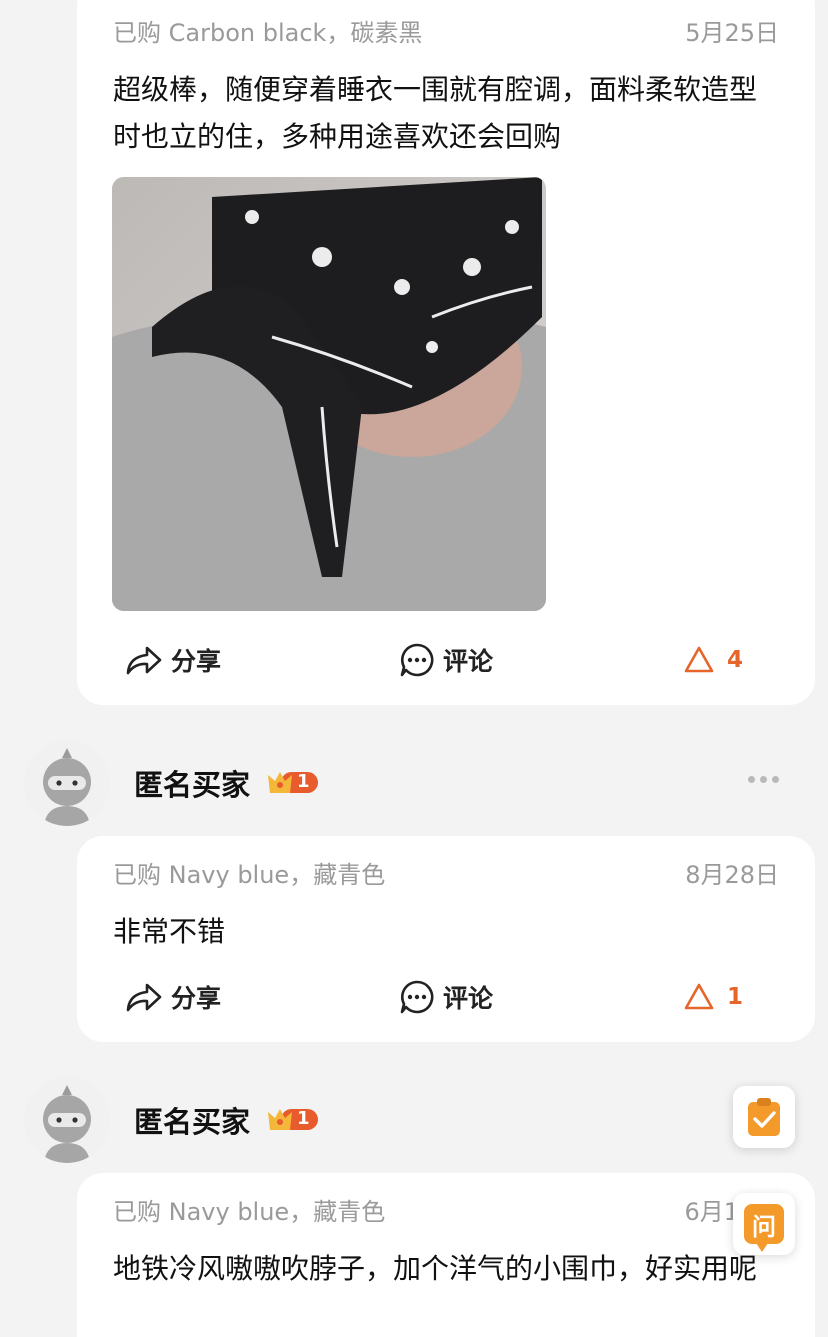  Describe the element at coordinates (732, 875) in the screenshot. I see `review-date: 8月28日` at that location.